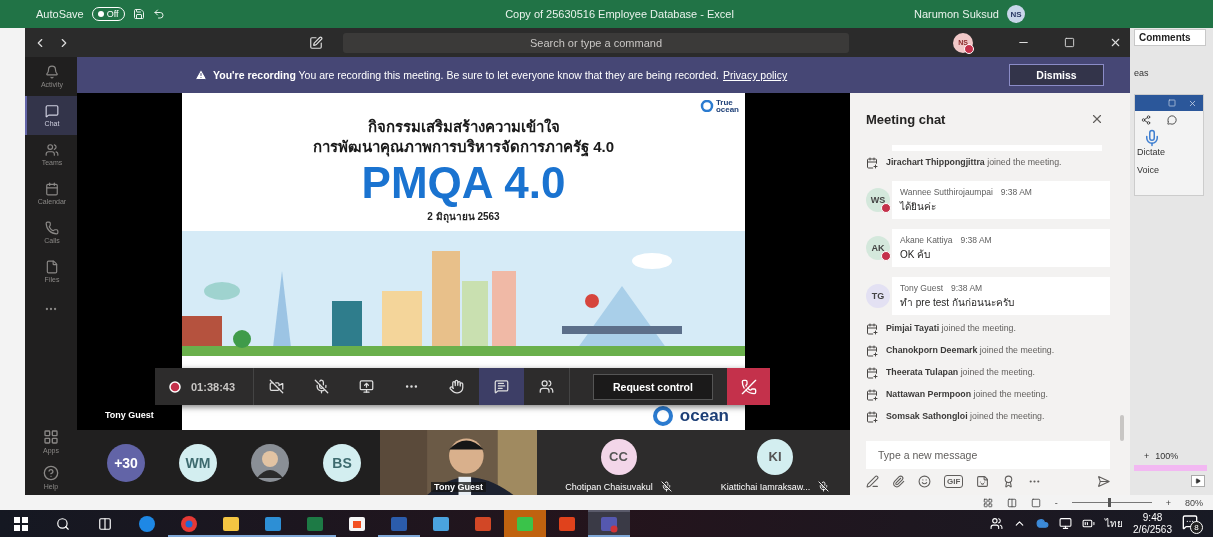 Image resolution: width=1213 pixels, height=537 pixels. I want to click on request-control-button: Request control, so click(653, 386).